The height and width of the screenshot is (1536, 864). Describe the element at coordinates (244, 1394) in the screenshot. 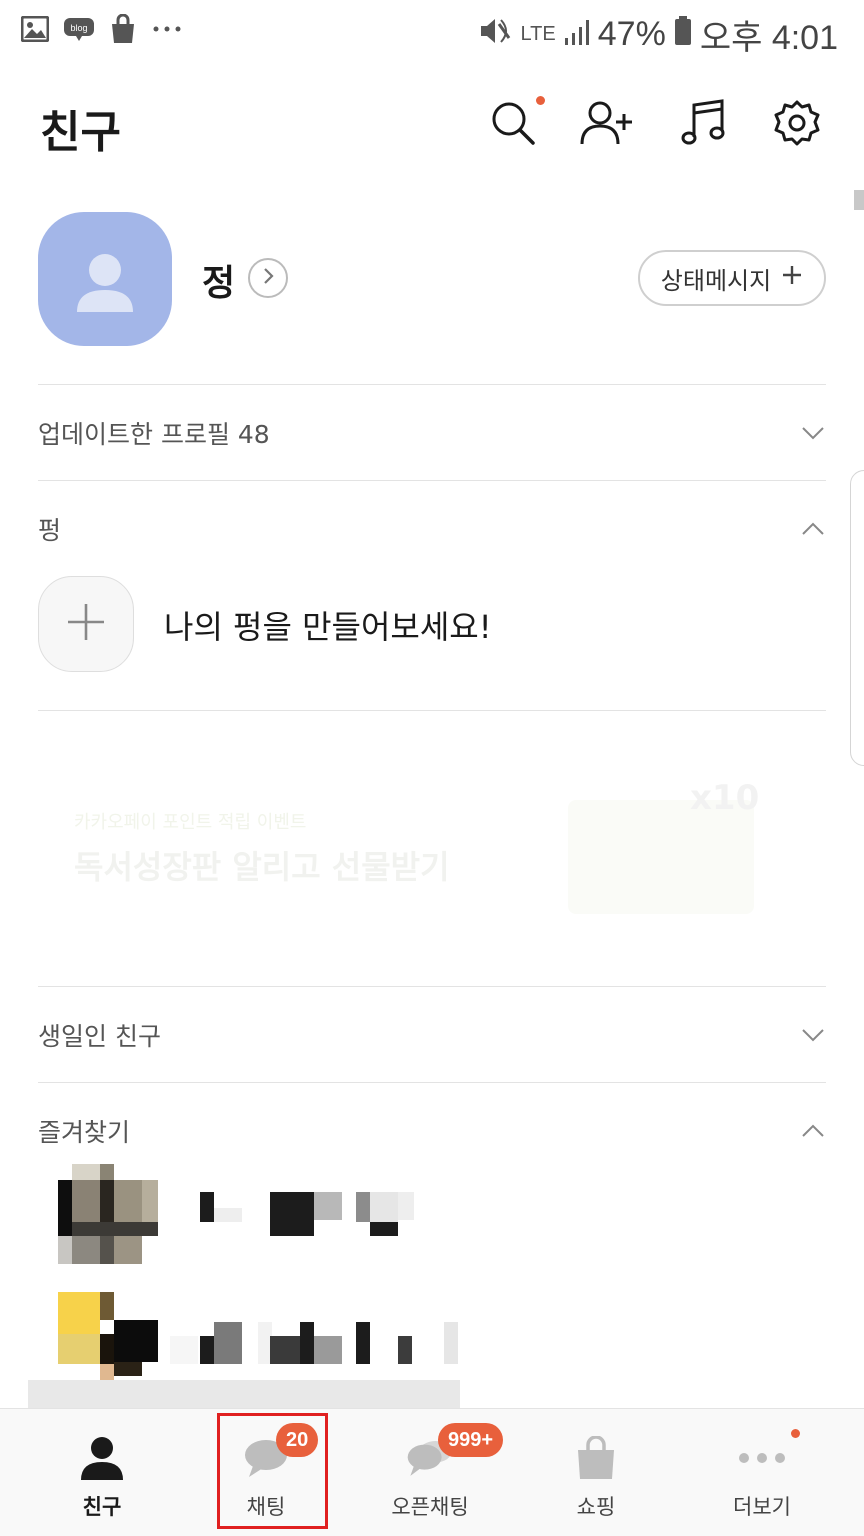

I see `censored-status` at that location.